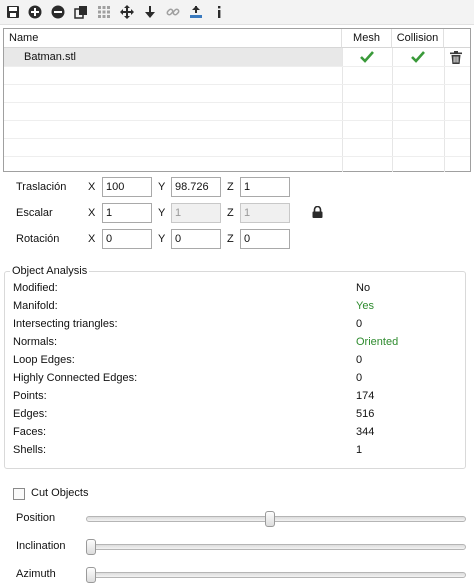 This screenshot has height=588, width=474. Describe the element at coordinates (81, 12) in the screenshot. I see `duplicate-icon` at that location.